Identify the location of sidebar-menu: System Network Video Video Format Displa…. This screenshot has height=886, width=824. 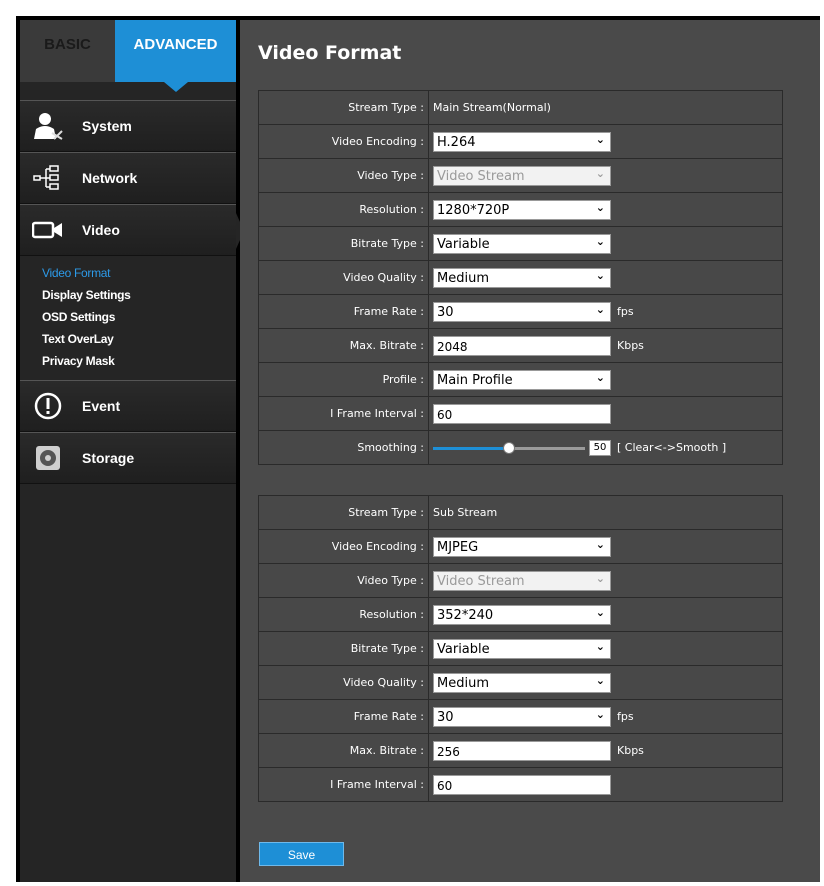
(132, 292).